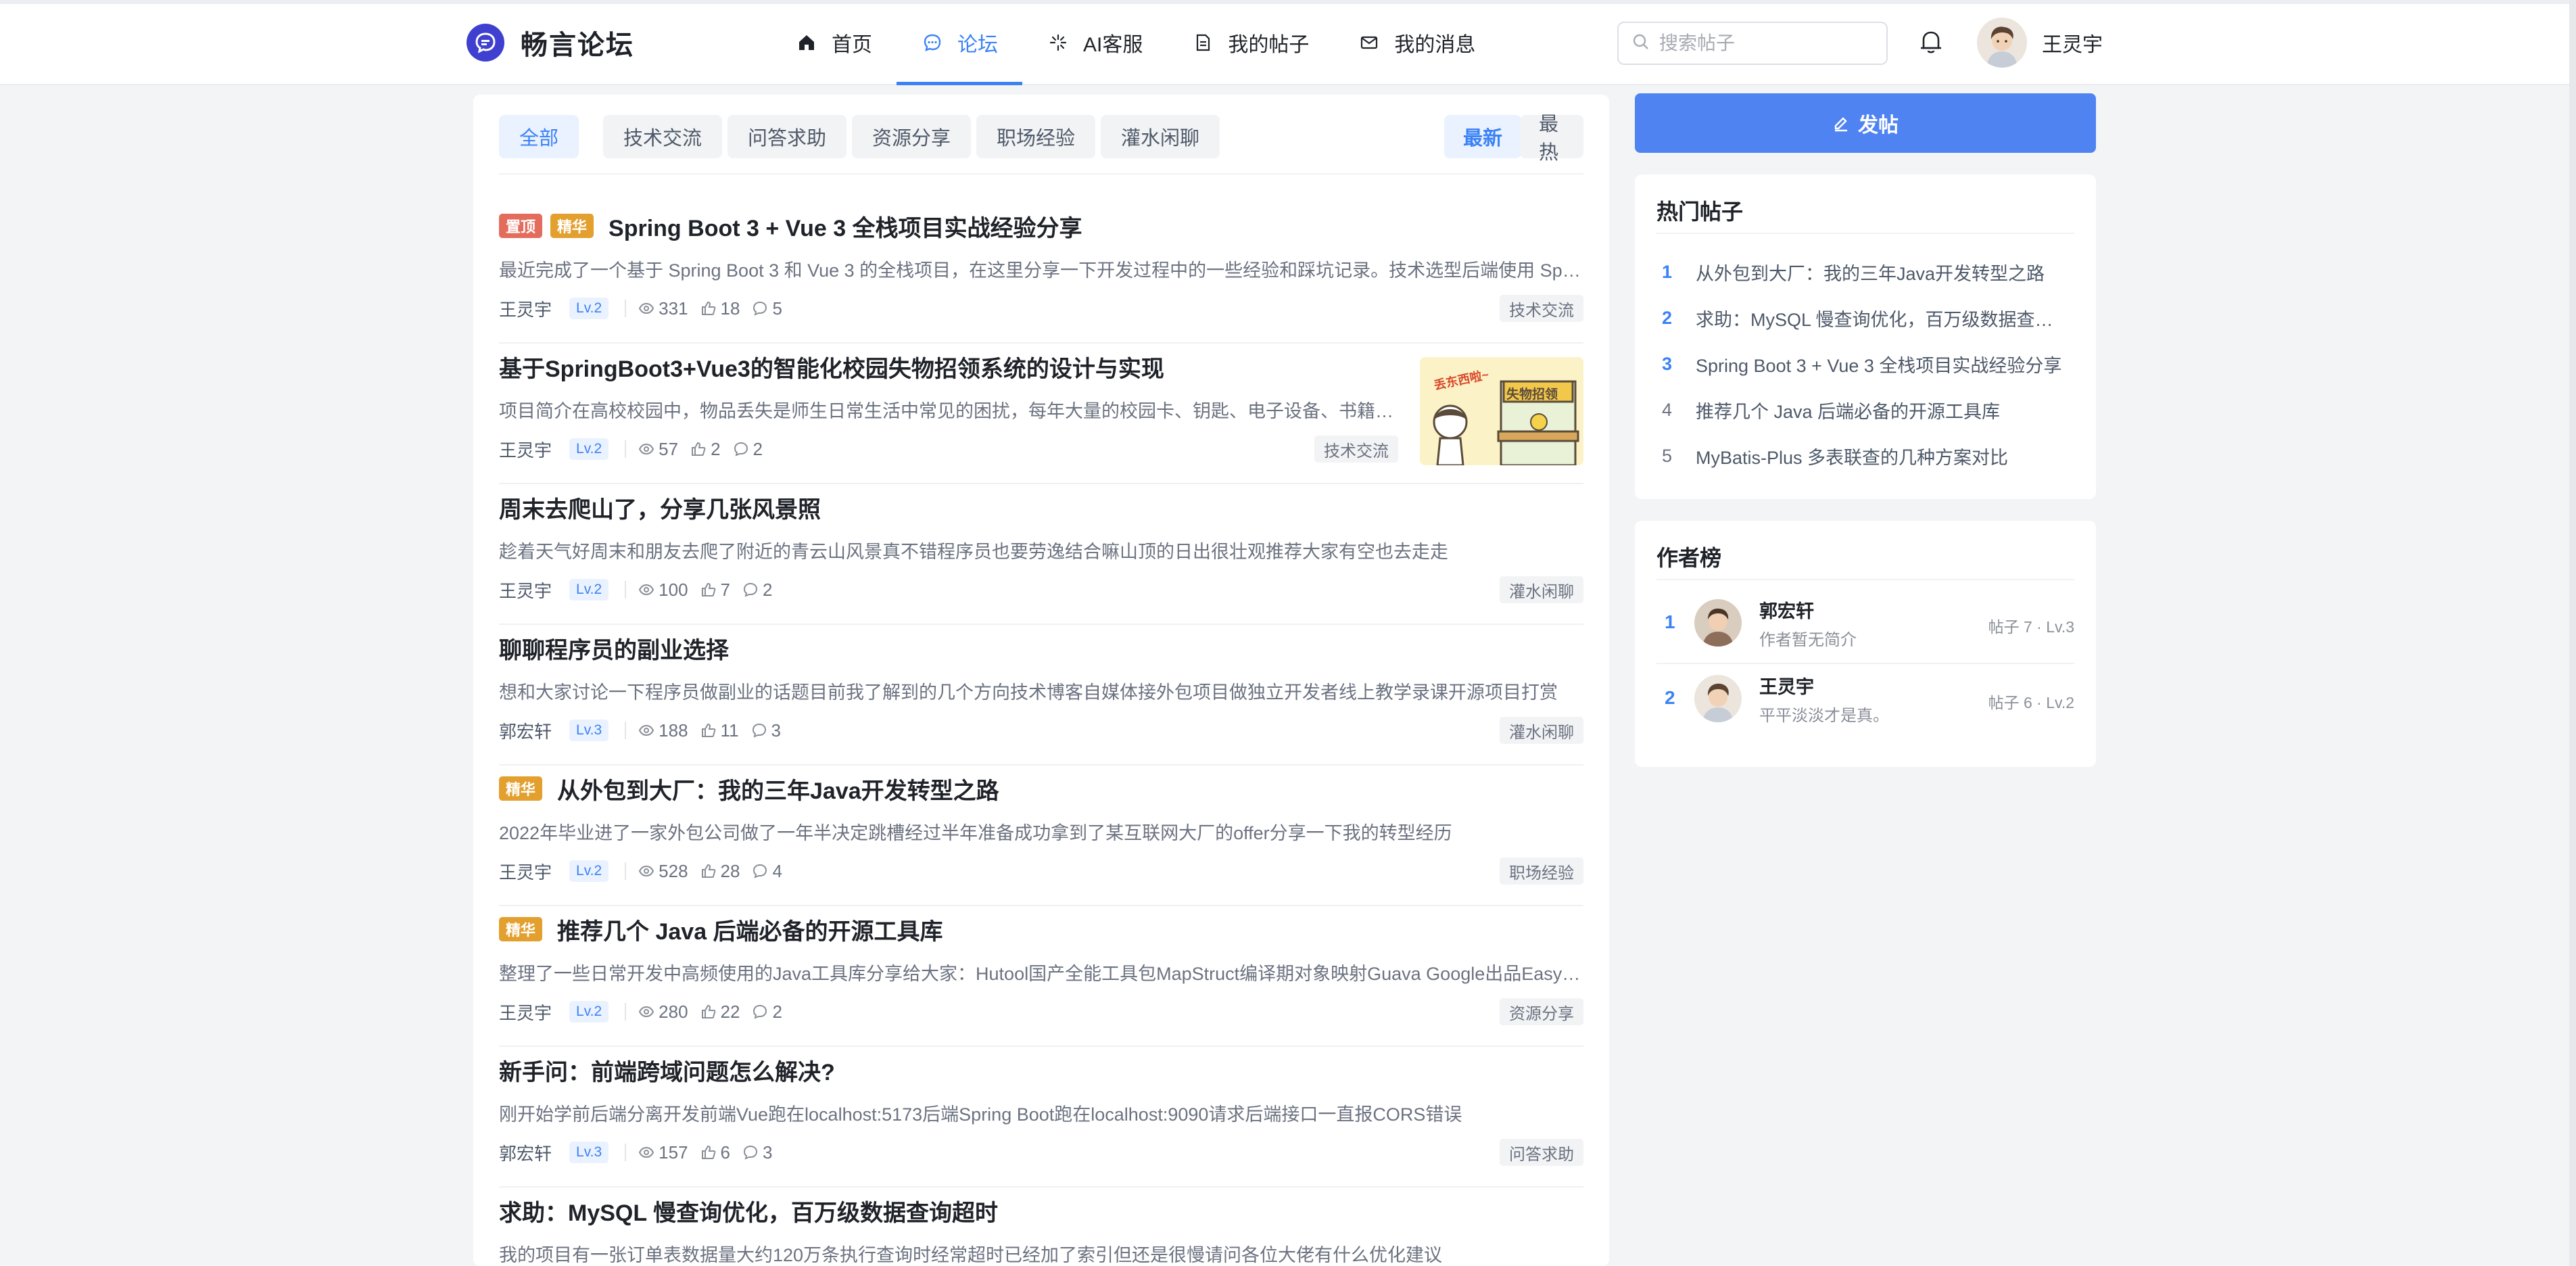 The height and width of the screenshot is (1266, 2576). I want to click on new-post-button: 发帖, so click(1865, 123).